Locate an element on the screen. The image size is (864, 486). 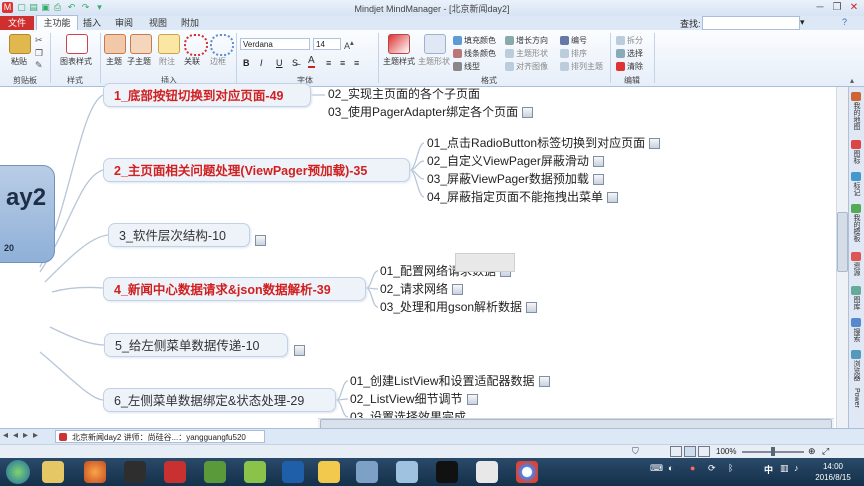
floating-topic-placeholder is located at coordinates (485, 262).